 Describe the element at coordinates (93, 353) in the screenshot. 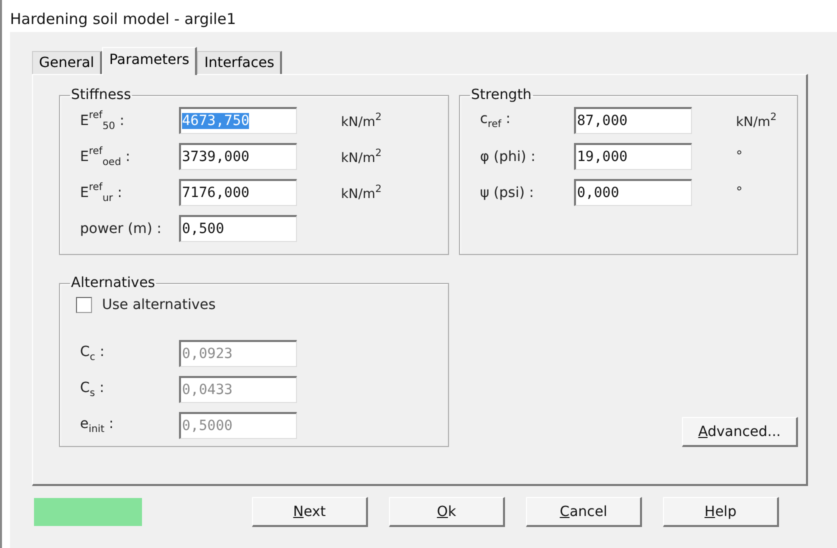

I see `field-label: C$_{c}$ :` at that location.